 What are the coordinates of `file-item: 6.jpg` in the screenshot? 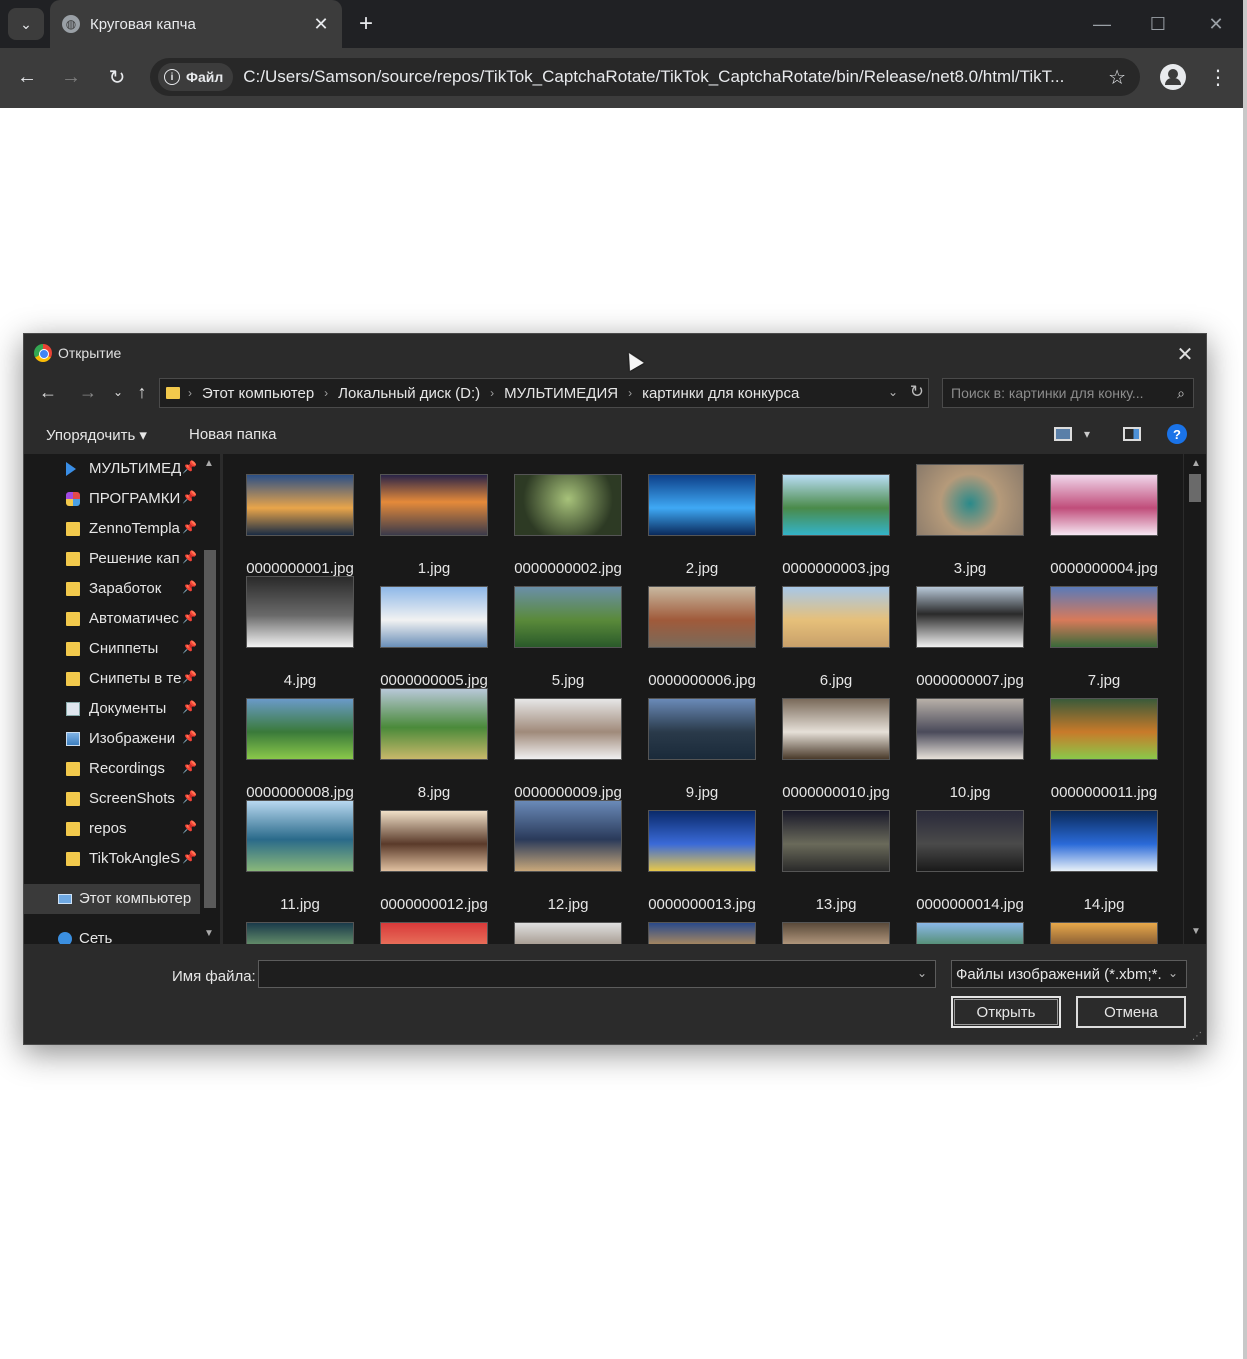 It's located at (836, 632).